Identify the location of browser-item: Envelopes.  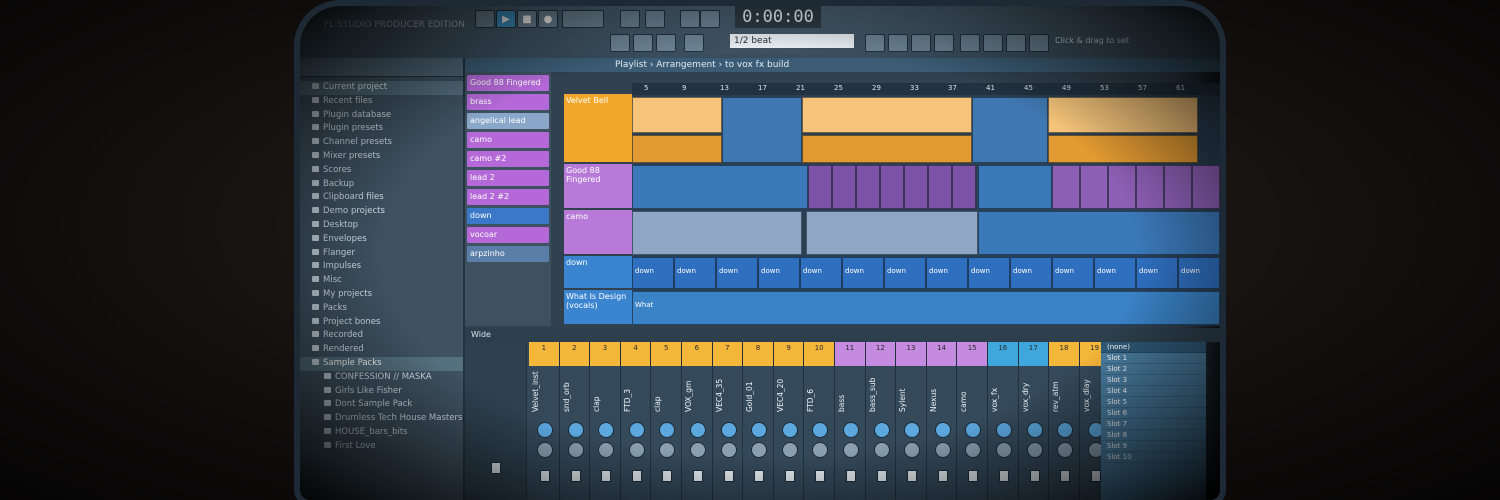
(381, 240).